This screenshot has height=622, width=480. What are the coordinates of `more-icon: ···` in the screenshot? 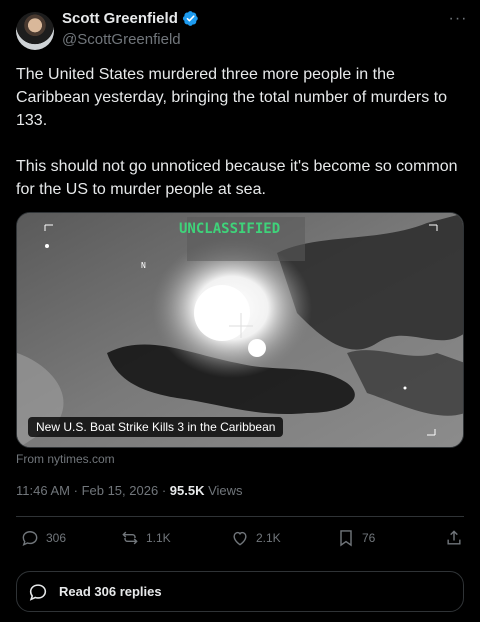 It's located at (458, 21).